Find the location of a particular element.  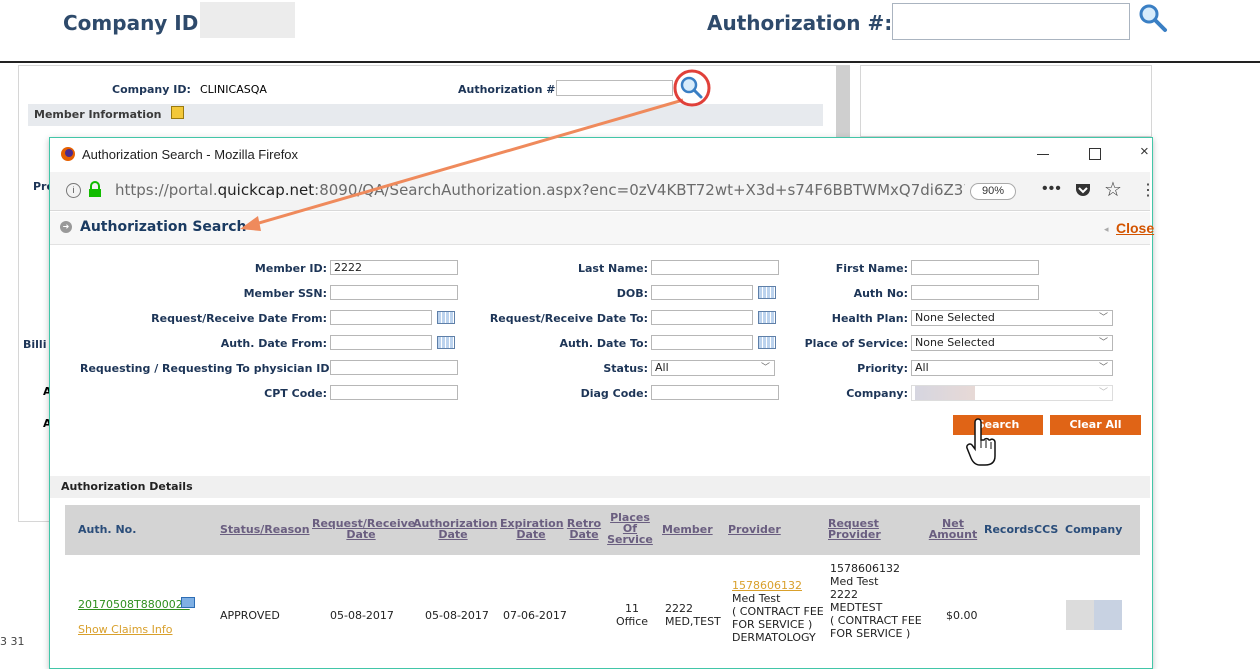

dob-input is located at coordinates (702, 292).